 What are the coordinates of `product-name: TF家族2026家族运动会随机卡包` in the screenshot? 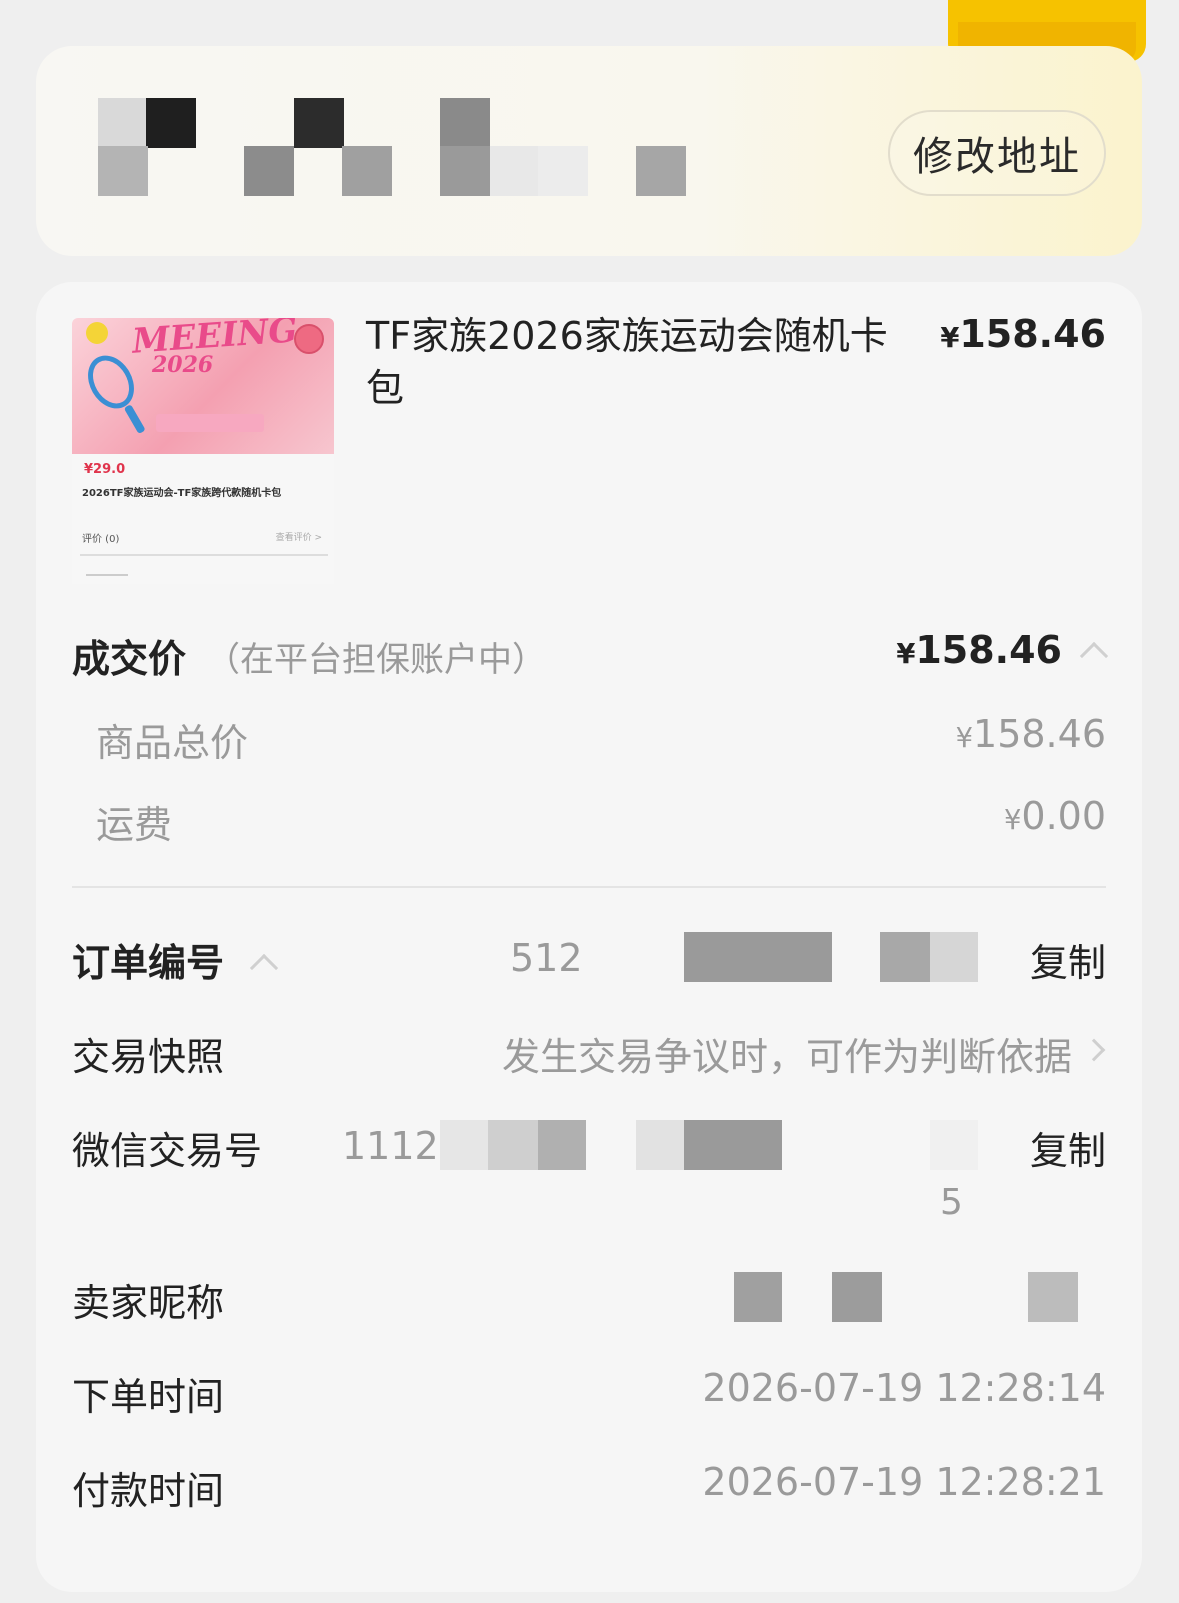 It's located at (631, 362).